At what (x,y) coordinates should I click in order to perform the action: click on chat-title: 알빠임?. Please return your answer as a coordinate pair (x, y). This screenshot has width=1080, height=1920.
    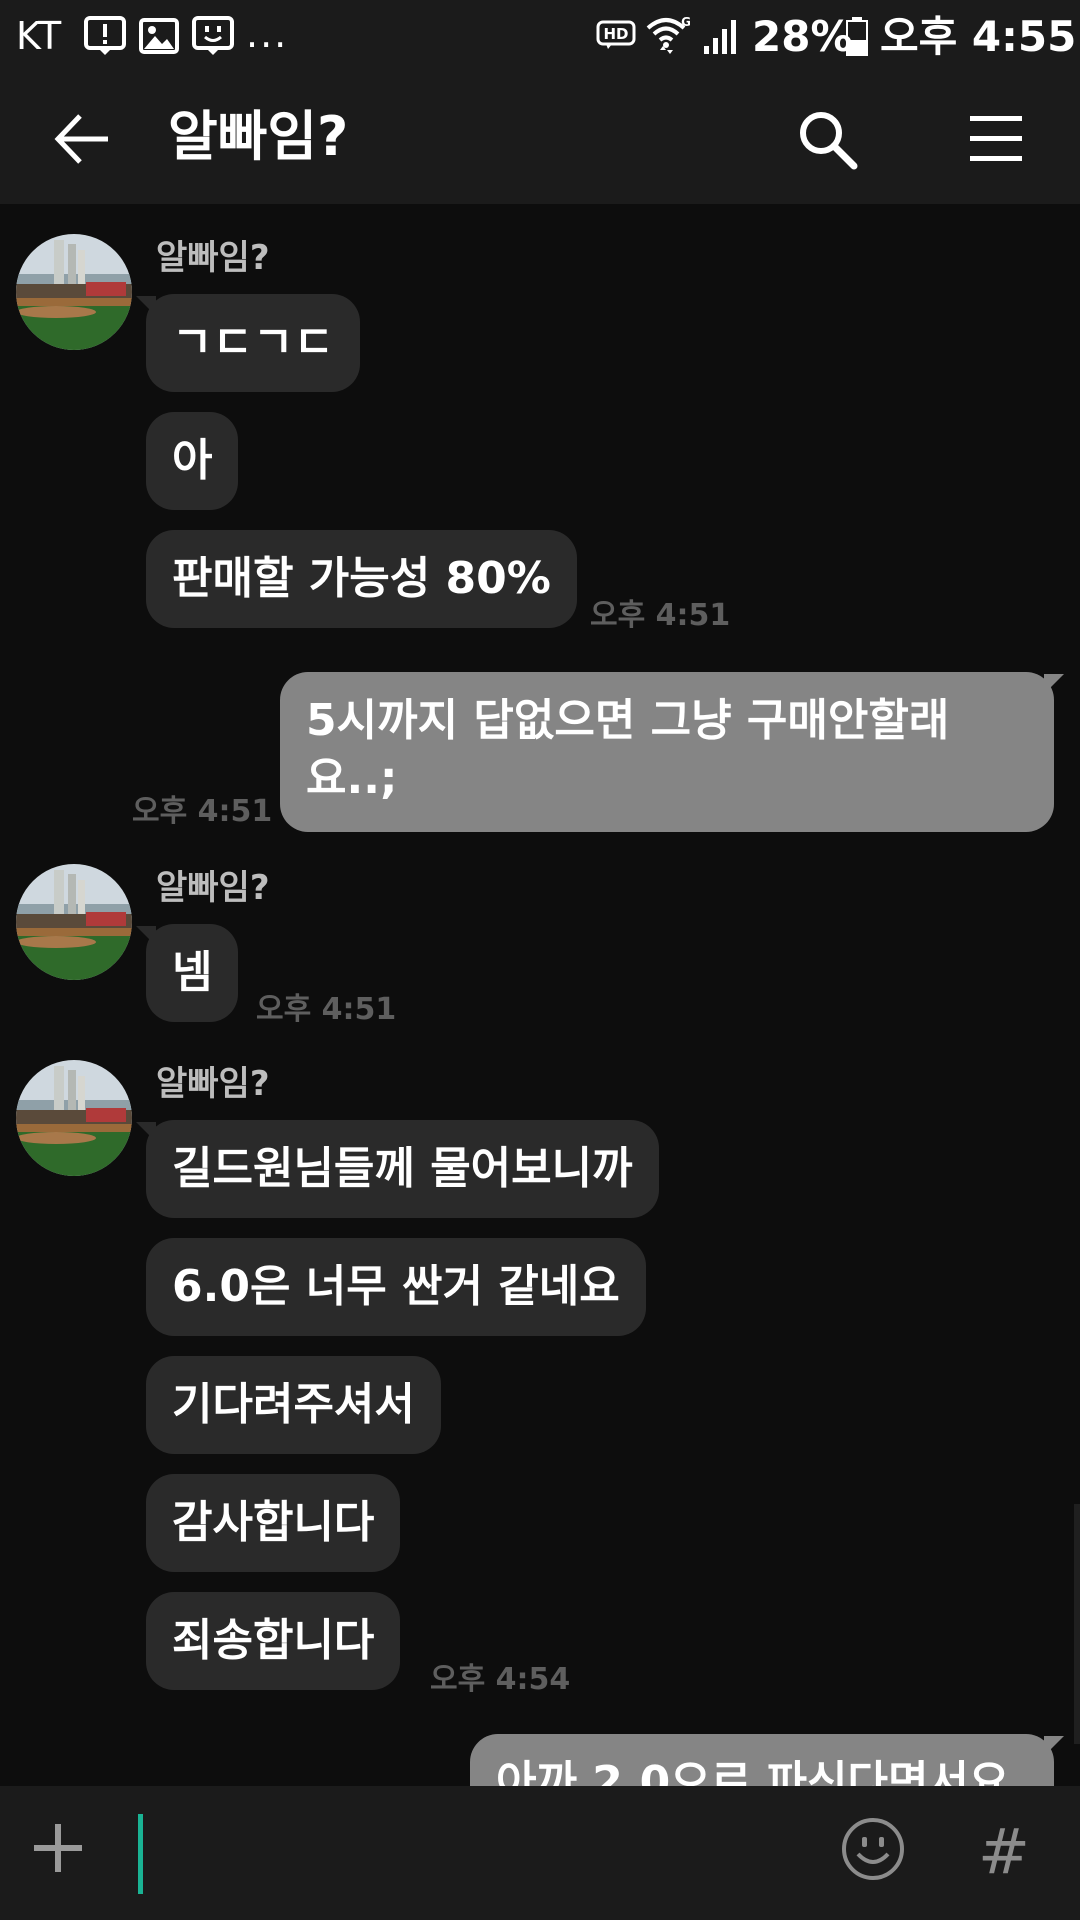
    Looking at the image, I should click on (258, 136).